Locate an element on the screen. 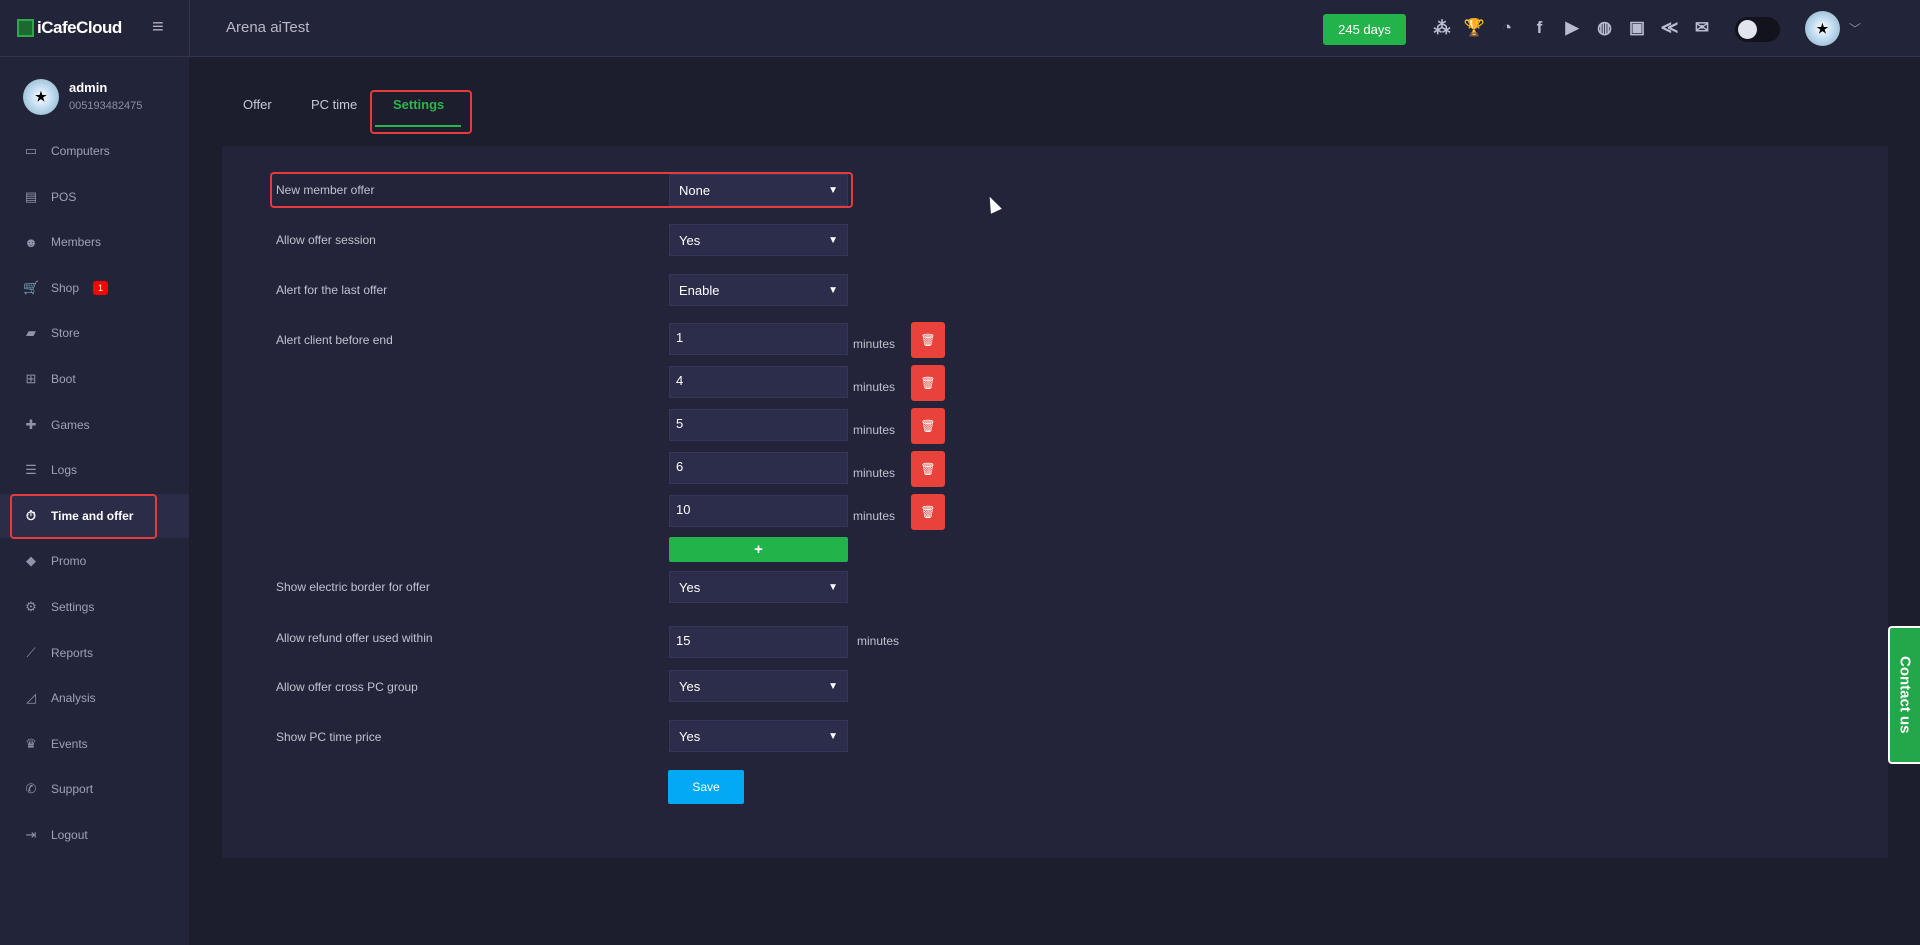  alert-last-offer-select: Enable ▼ is located at coordinates (758, 290).